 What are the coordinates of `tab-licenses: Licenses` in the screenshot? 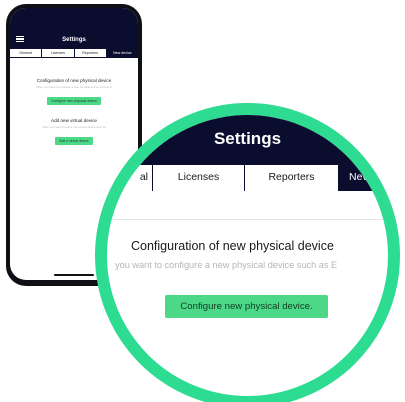 It's located at (58, 53).